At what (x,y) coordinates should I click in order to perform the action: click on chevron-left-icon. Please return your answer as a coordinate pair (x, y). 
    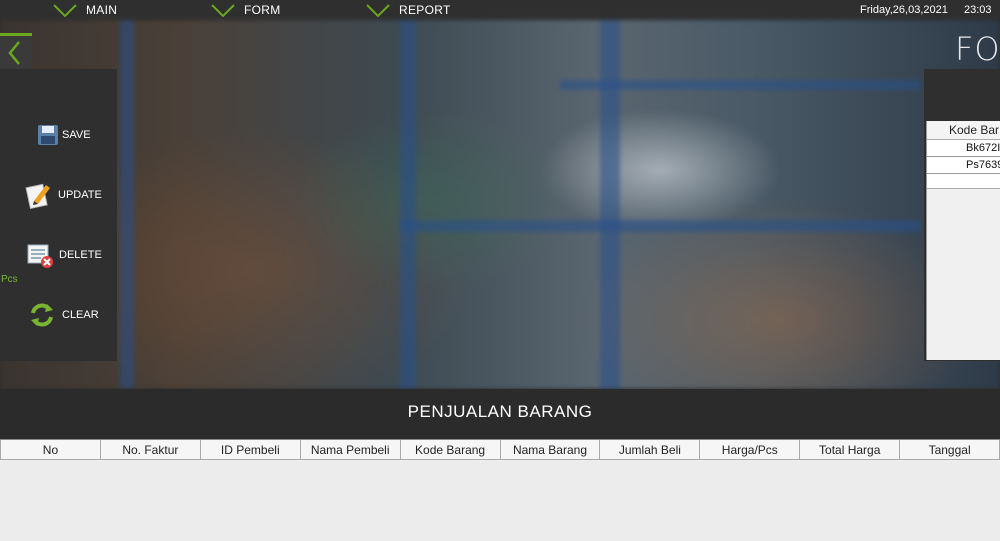
    Looking at the image, I should click on (14, 53).